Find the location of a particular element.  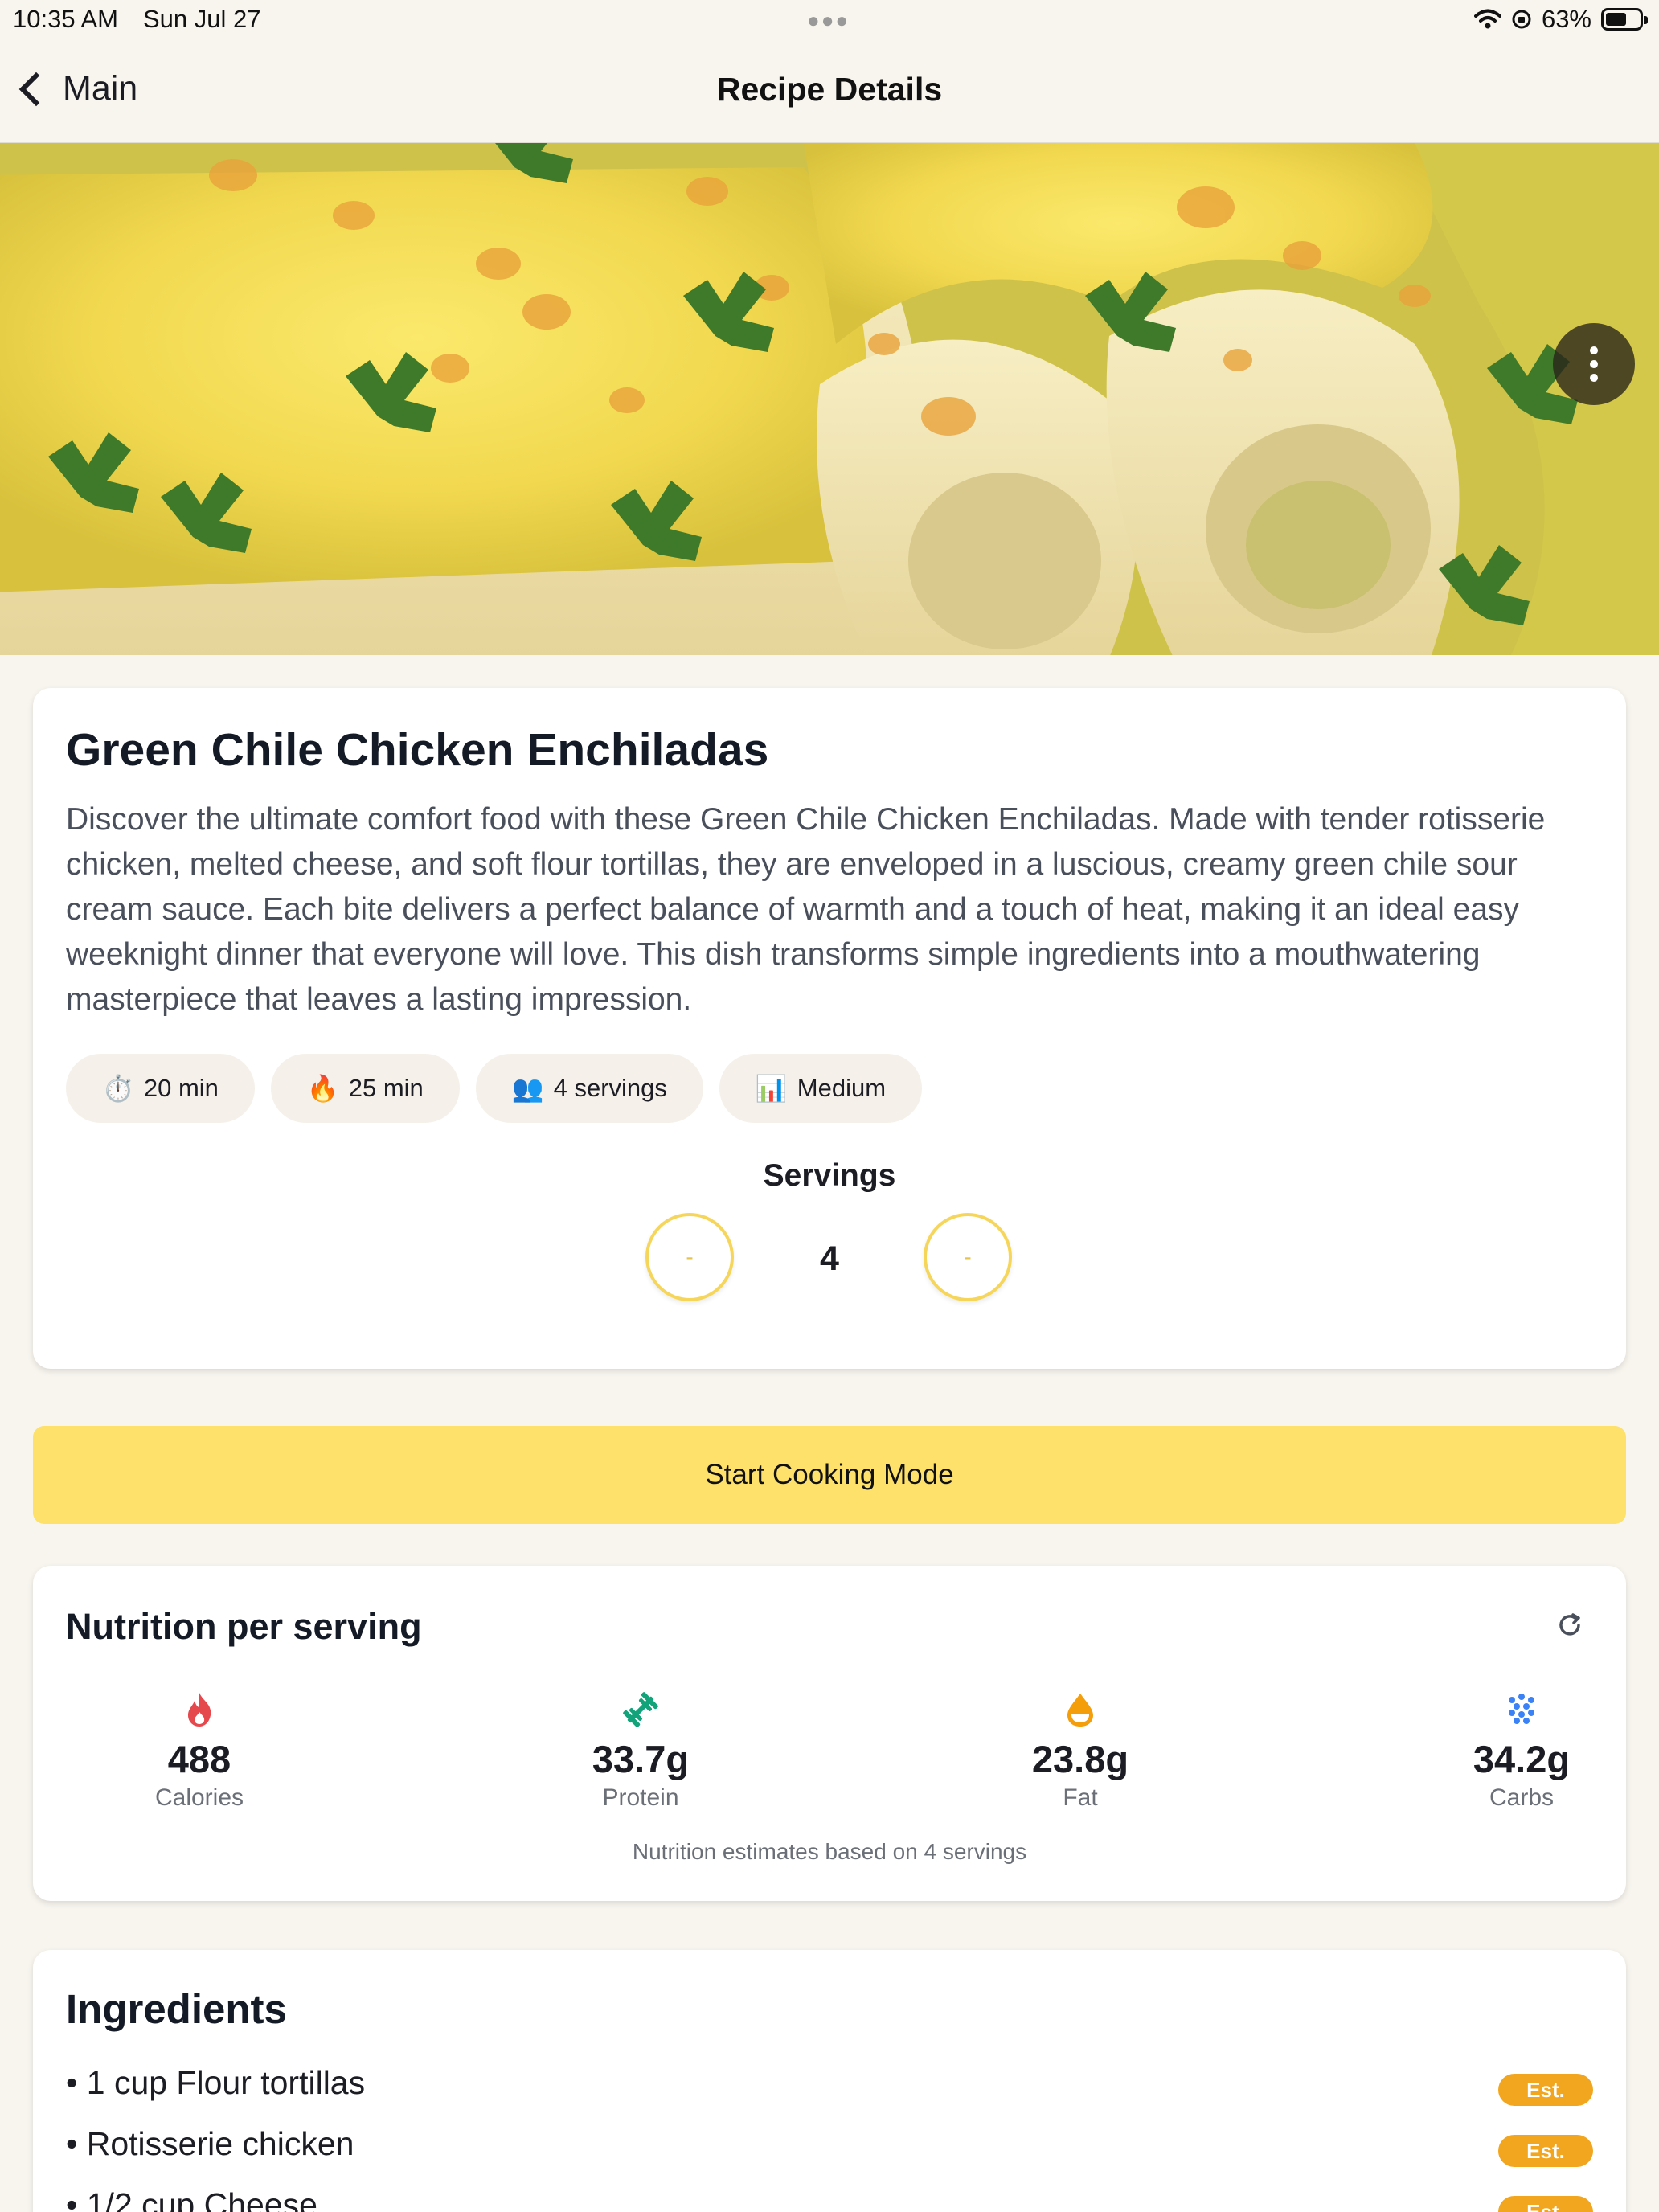

protein-value: 33.7g is located at coordinates (641, 1759).